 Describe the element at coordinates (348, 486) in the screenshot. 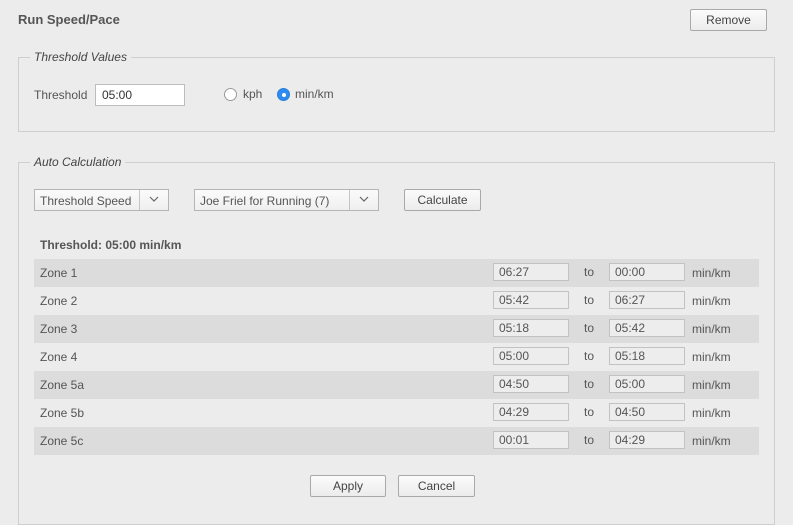

I see `apply-button: Apply` at that location.